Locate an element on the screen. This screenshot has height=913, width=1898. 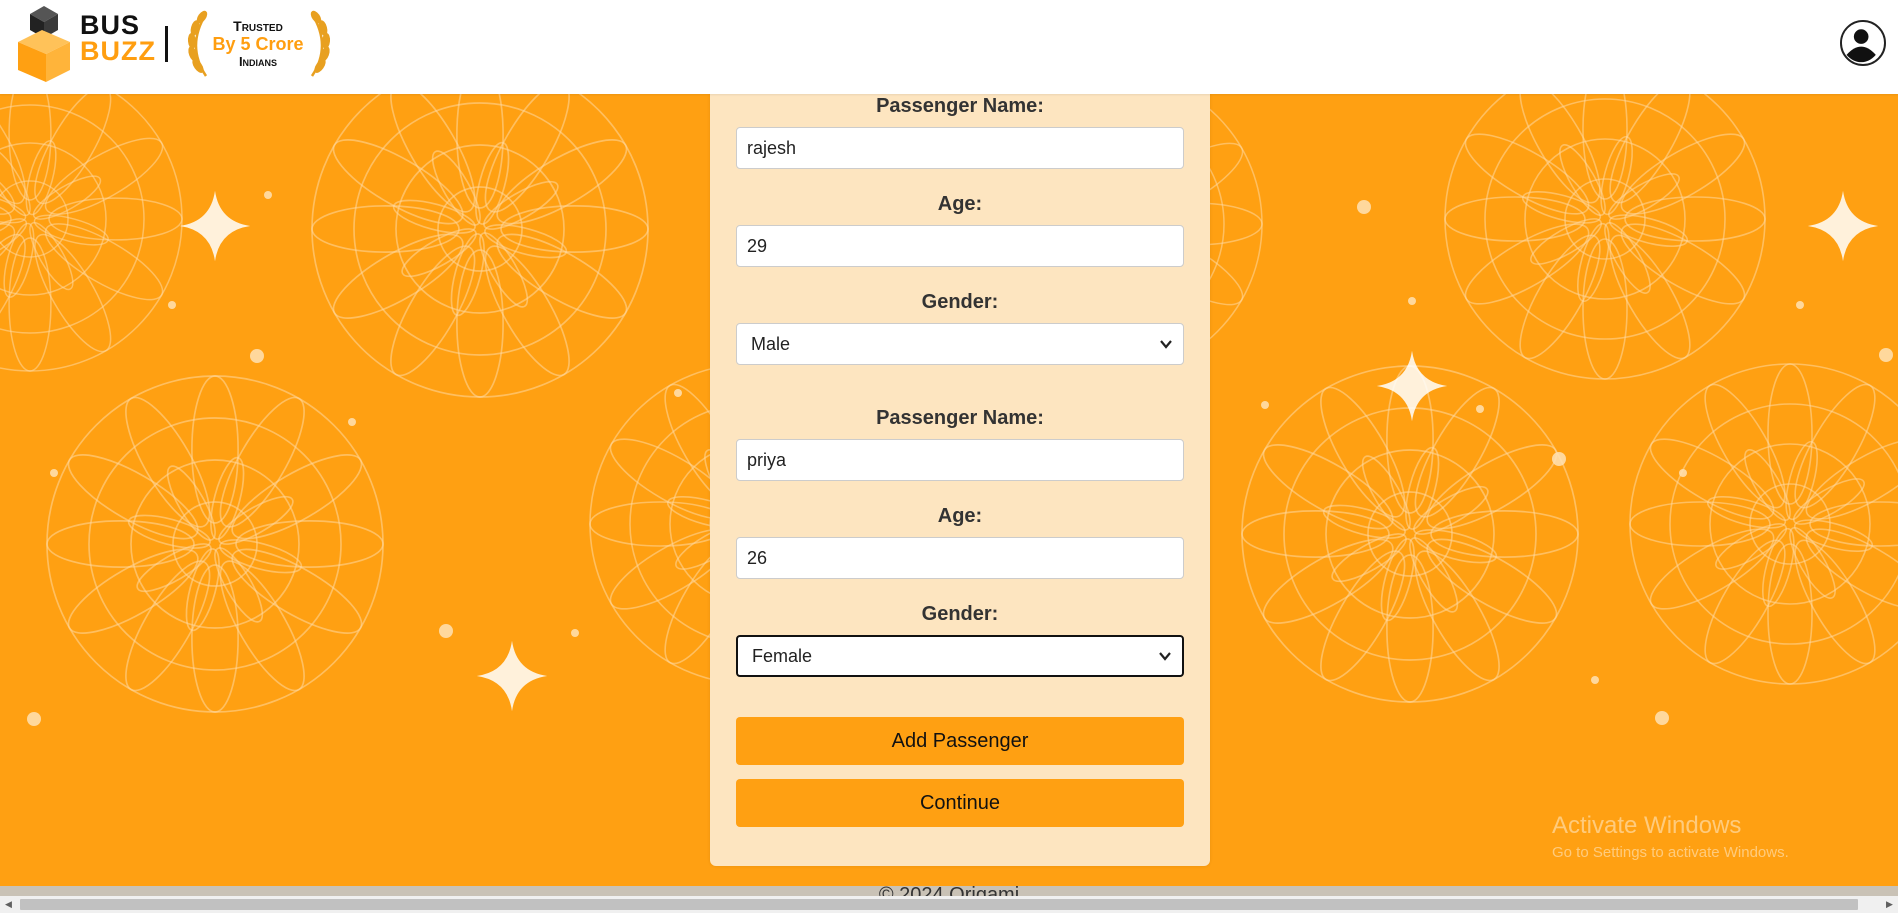
passenger-2-name-input: priya is located at coordinates (960, 460).